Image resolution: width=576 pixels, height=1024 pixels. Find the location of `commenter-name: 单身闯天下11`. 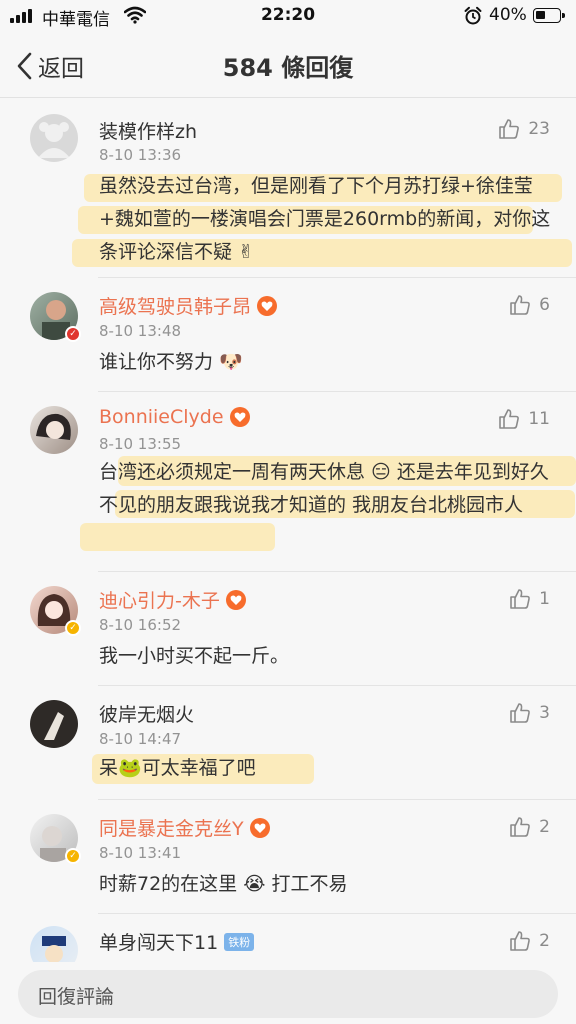

commenter-name: 单身闯天下11 is located at coordinates (158, 941).